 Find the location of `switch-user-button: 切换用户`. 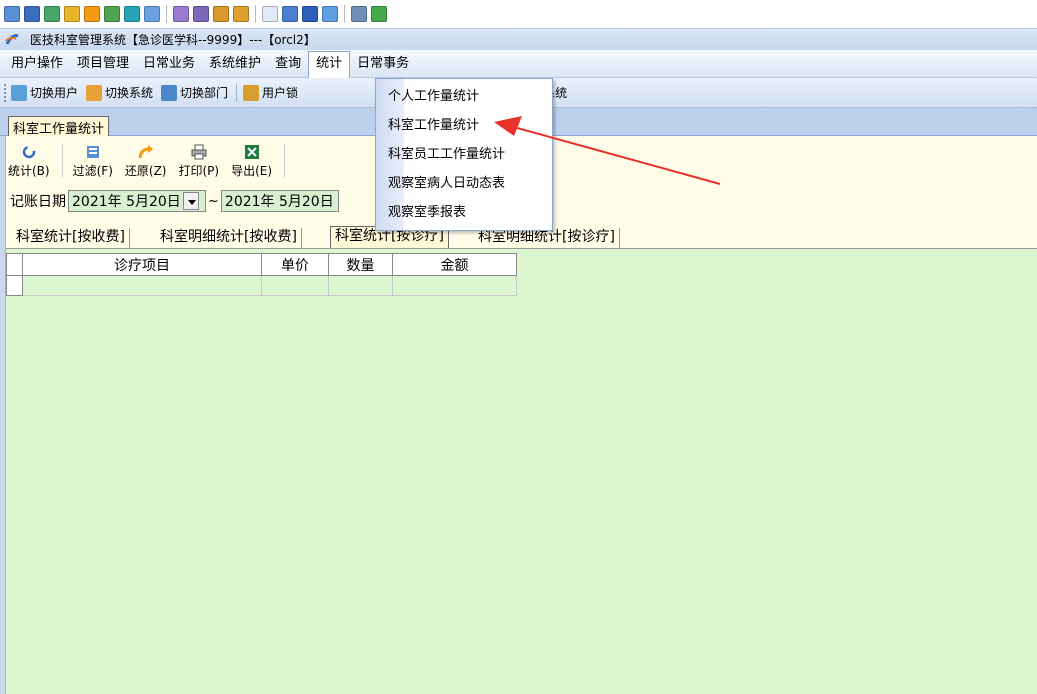

switch-user-button: 切换用户 is located at coordinates (44, 92).